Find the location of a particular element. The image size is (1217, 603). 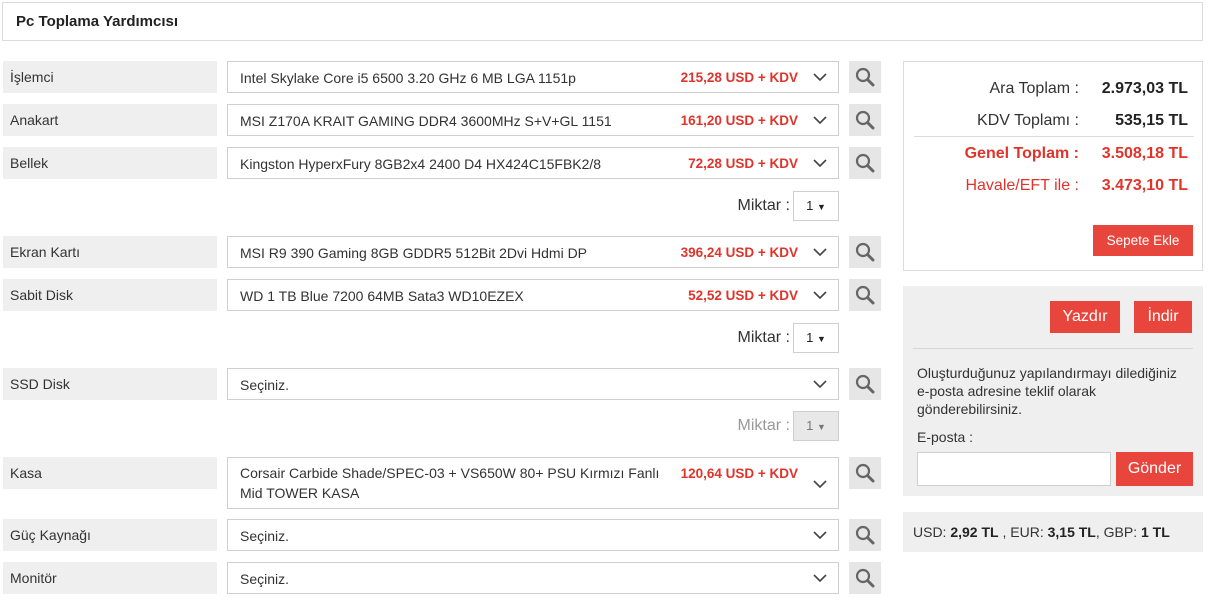

component-label: Monitör is located at coordinates (110, 578).